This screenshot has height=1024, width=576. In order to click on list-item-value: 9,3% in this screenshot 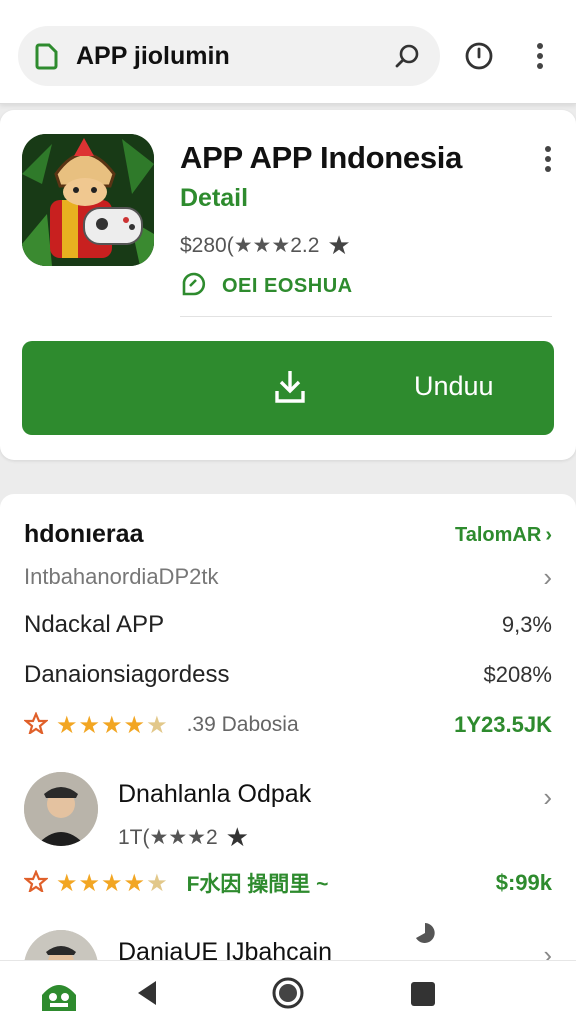, I will do `click(526, 624)`.